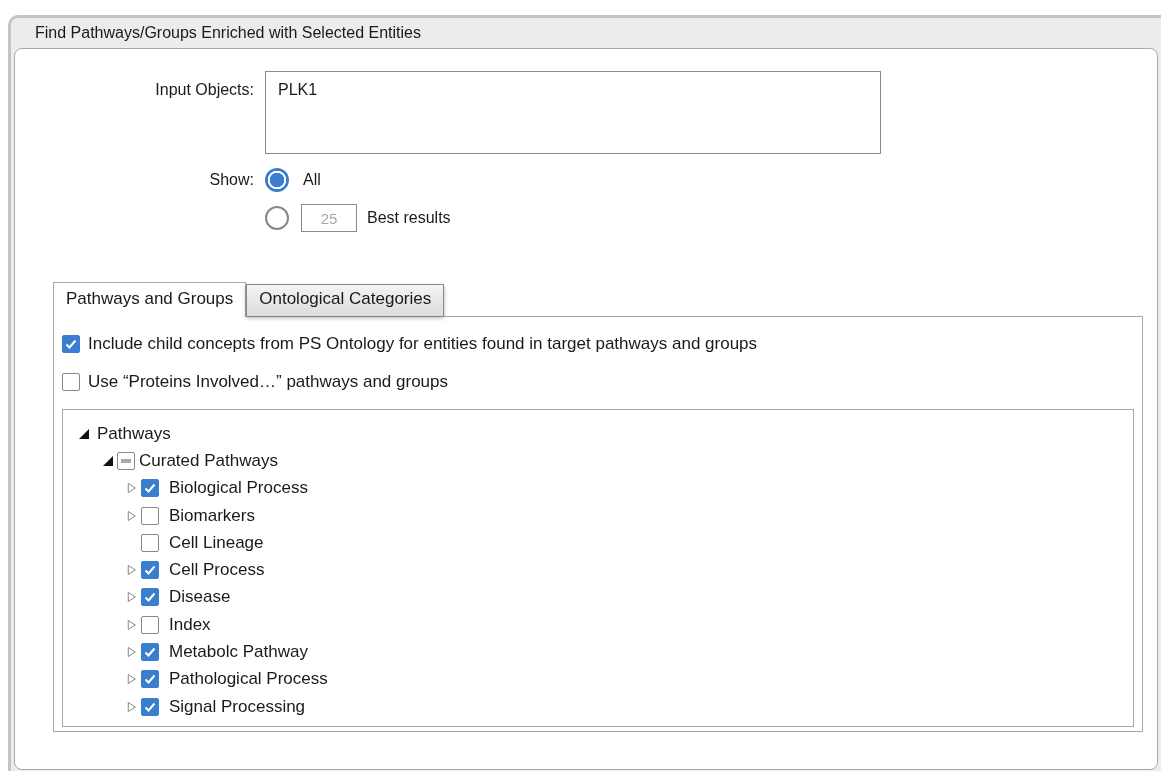 This screenshot has width=1161, height=772. I want to click on tree-item: Signal Processing, so click(237, 706).